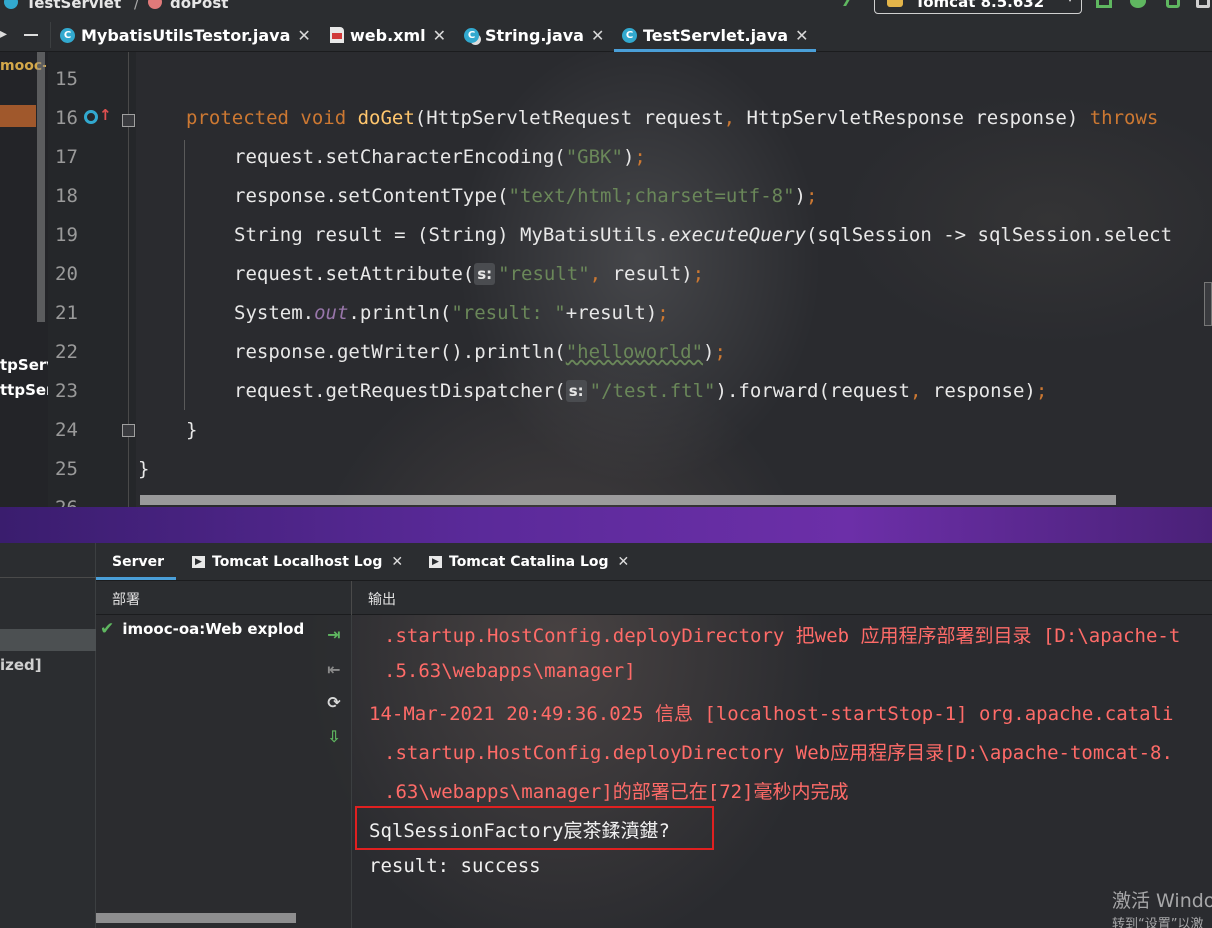  I want to click on code-token: doGet, so click(386, 118).